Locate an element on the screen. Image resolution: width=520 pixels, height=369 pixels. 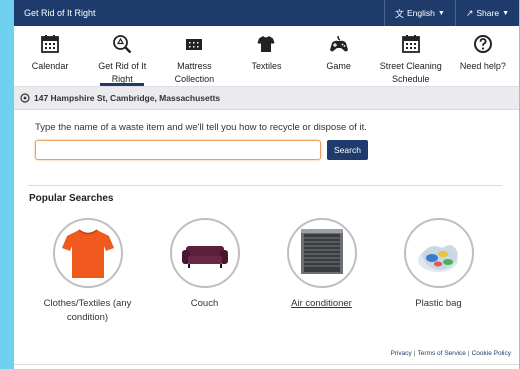
couch-image is located at coordinates (204, 253).